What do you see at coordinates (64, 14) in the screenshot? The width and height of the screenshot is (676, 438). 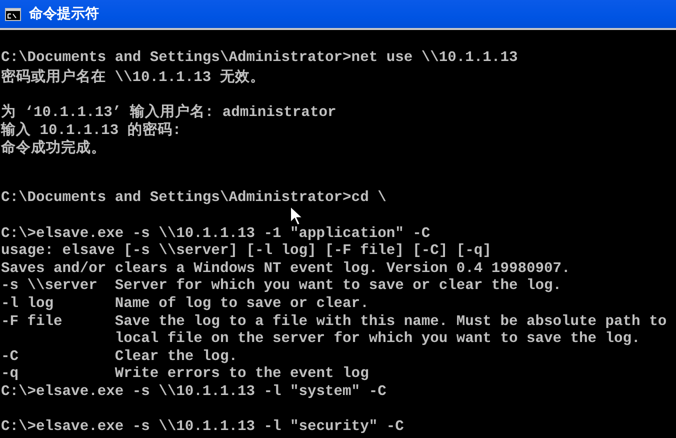 I see `window-title: 命令提示符` at bounding box center [64, 14].